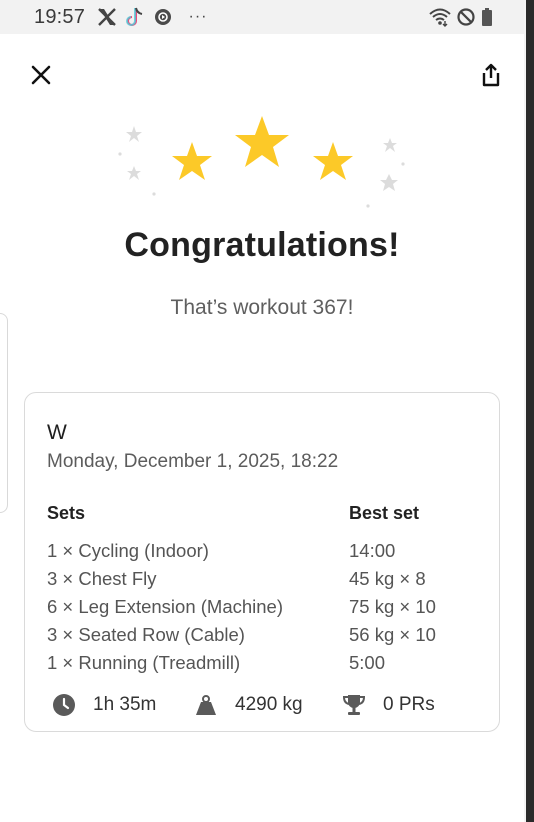 This screenshot has width=534, height=822. I want to click on status-time: 19:57, so click(60, 17).